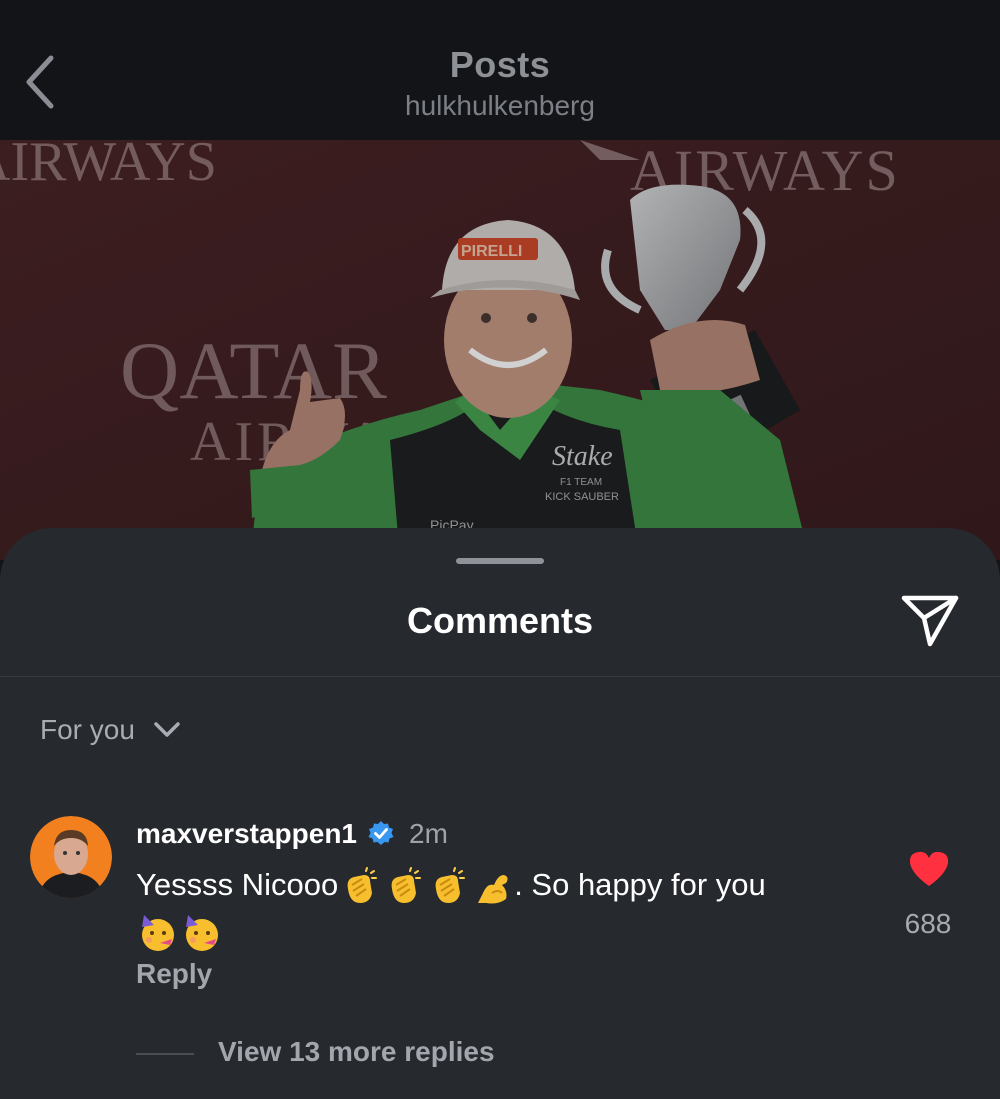  What do you see at coordinates (500, 620) in the screenshot?
I see `comments-title: Comments` at bounding box center [500, 620].